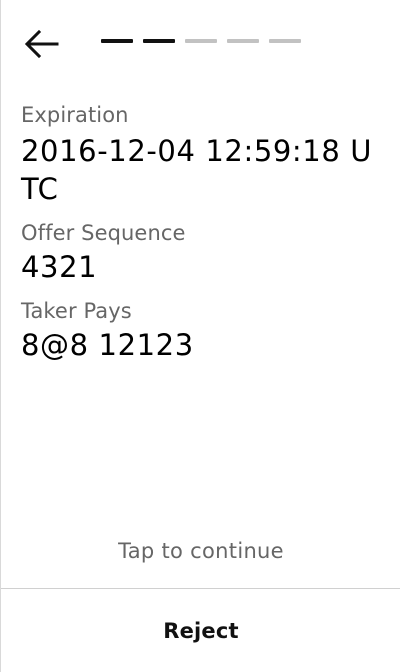 This screenshot has height=672, width=400. Describe the element at coordinates (107, 345) in the screenshot. I see `taker-pays-value: 8@8 12123` at that location.